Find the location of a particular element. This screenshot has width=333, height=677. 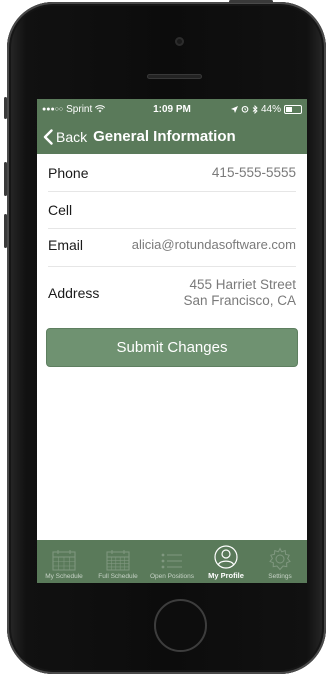

chevron-left-icon is located at coordinates (48, 136).